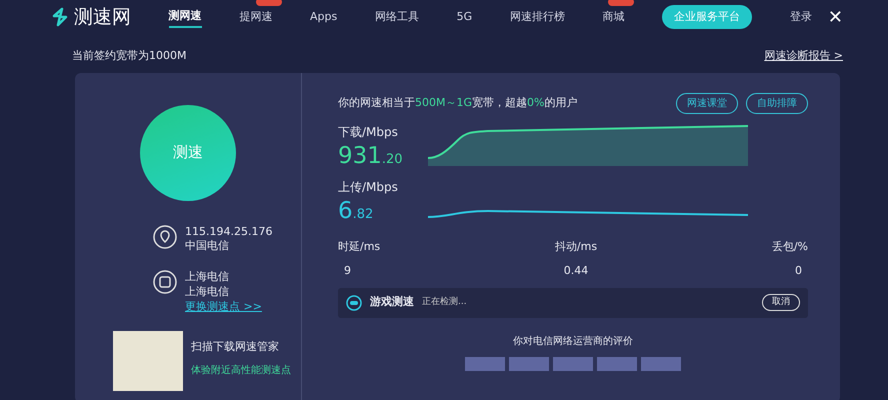 Image resolution: width=888 pixels, height=400 pixels. Describe the element at coordinates (60, 17) in the screenshot. I see `logo-icon` at that location.